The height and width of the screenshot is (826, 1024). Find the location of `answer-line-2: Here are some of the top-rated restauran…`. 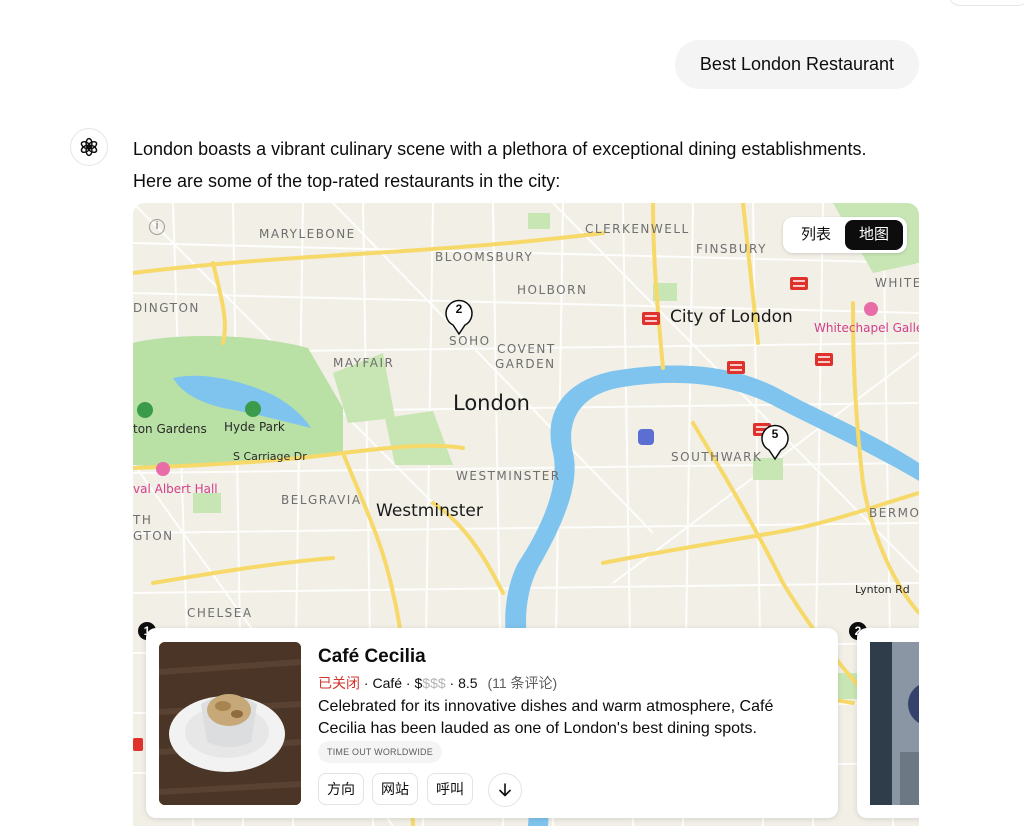

answer-line-2: Here are some of the top-rated restauran… is located at coordinates (347, 181).